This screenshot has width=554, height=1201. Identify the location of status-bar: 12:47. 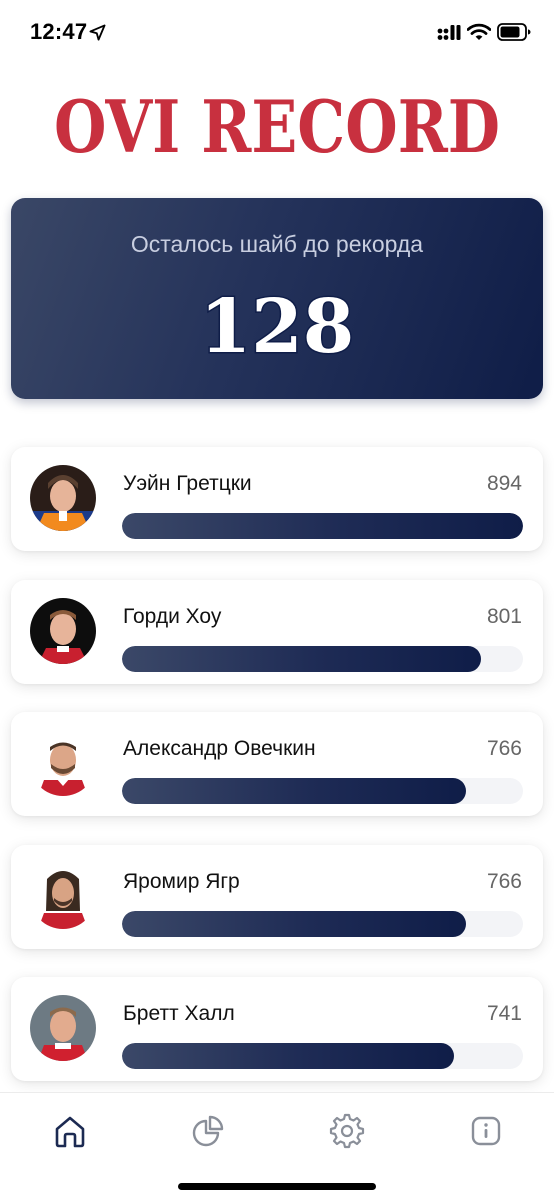
(277, 33).